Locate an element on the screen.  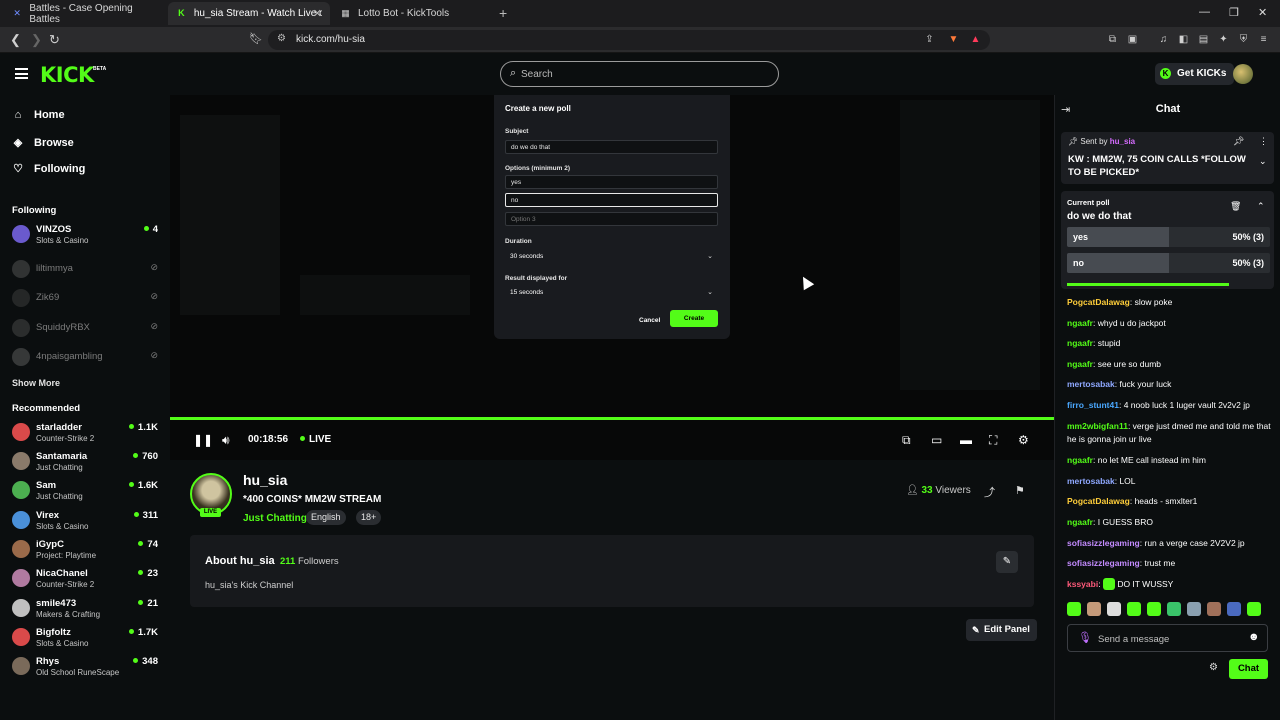
stream-tag: 18+ is located at coordinates (369, 517).